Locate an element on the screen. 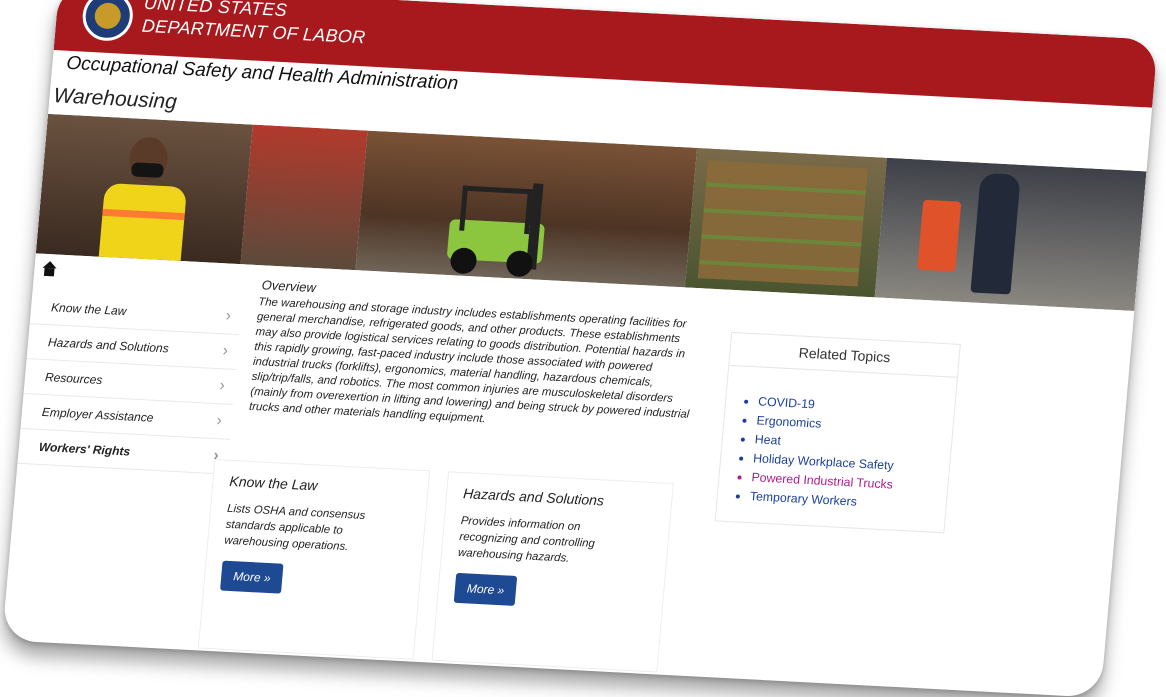 The width and height of the screenshot is (1166, 697). overview-heading: Overview is located at coordinates (289, 286).